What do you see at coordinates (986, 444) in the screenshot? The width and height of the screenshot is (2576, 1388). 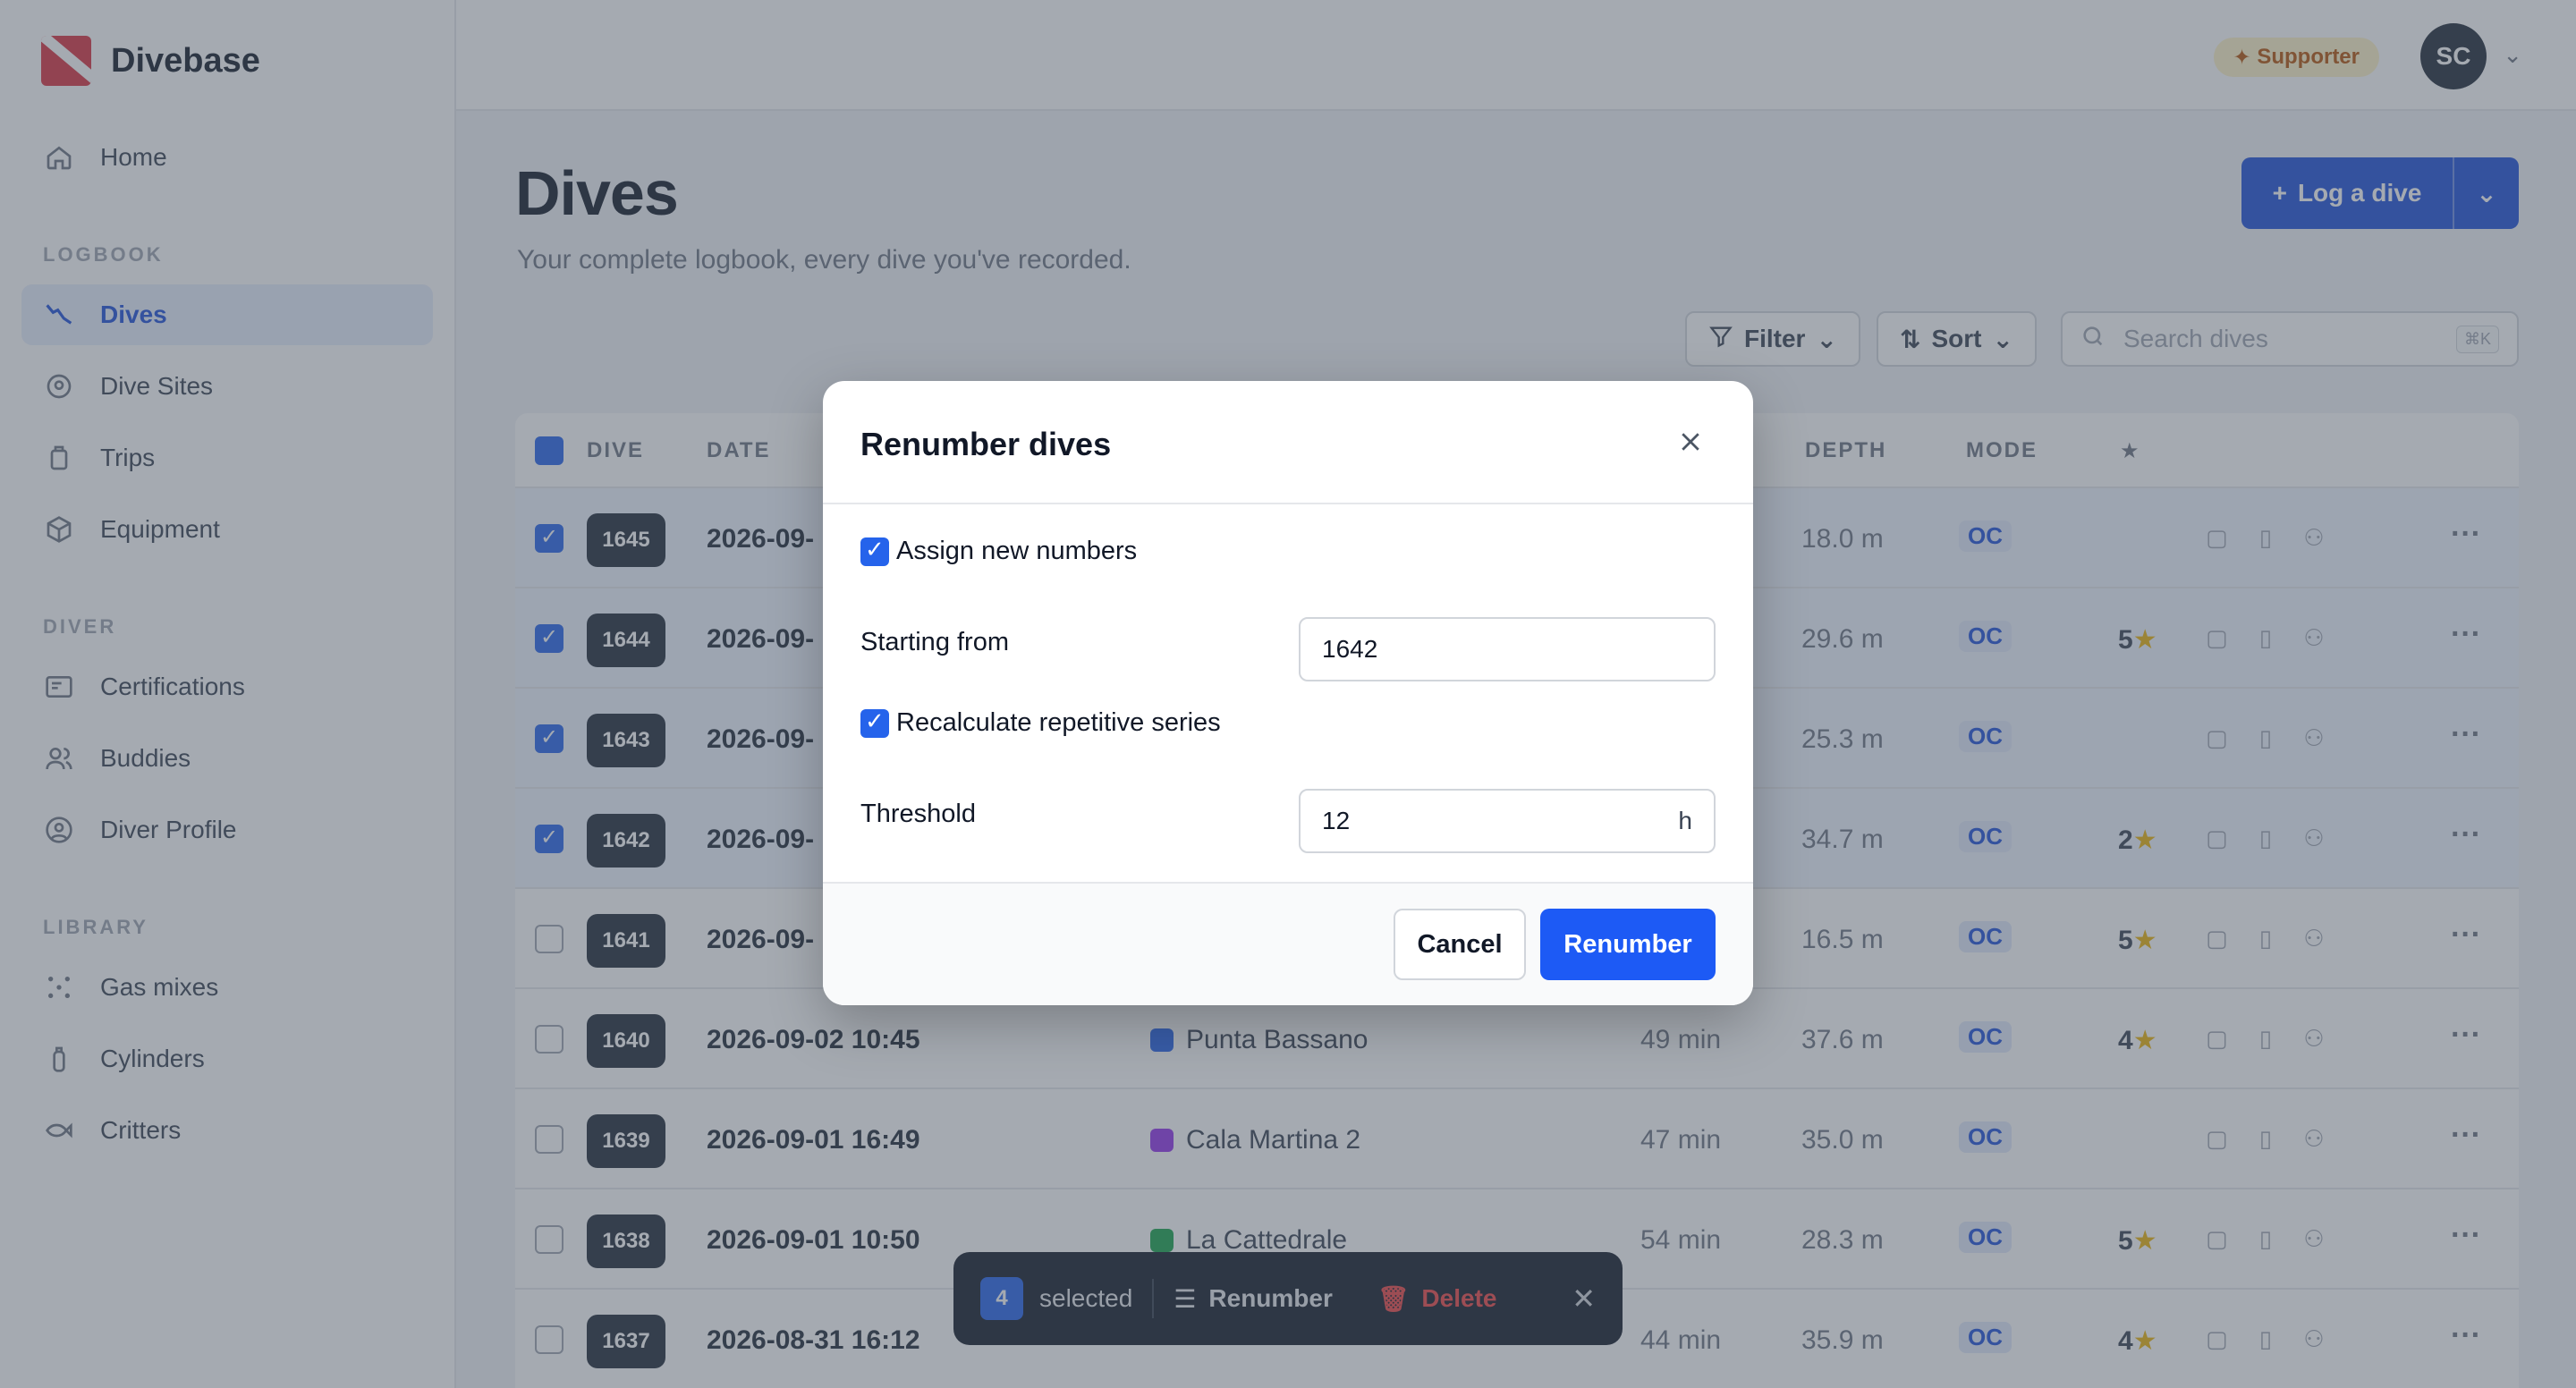 I see `dialog-title: Renumber dives` at bounding box center [986, 444].